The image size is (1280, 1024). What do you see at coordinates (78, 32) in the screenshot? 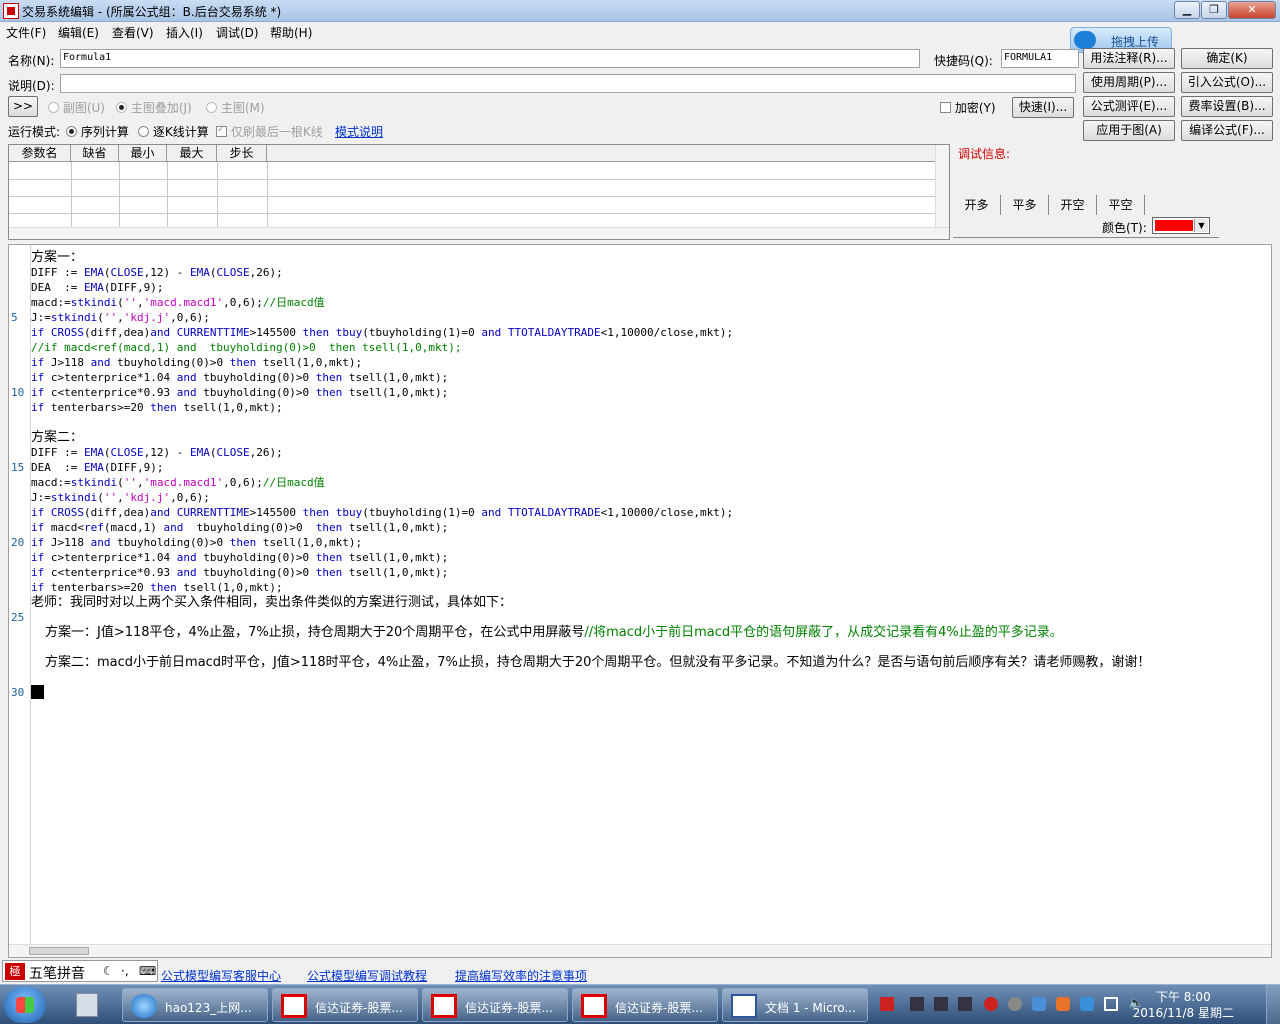
I see `menu-edit: 编辑(E)` at bounding box center [78, 32].